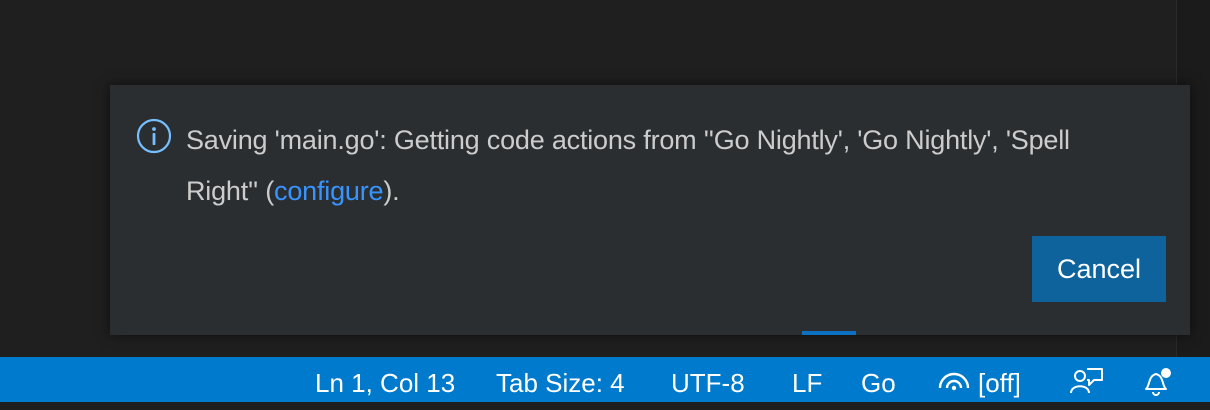 This screenshot has height=410, width=1210. What do you see at coordinates (999, 379) in the screenshot?
I see `live-share-status-item: [off]` at bounding box center [999, 379].